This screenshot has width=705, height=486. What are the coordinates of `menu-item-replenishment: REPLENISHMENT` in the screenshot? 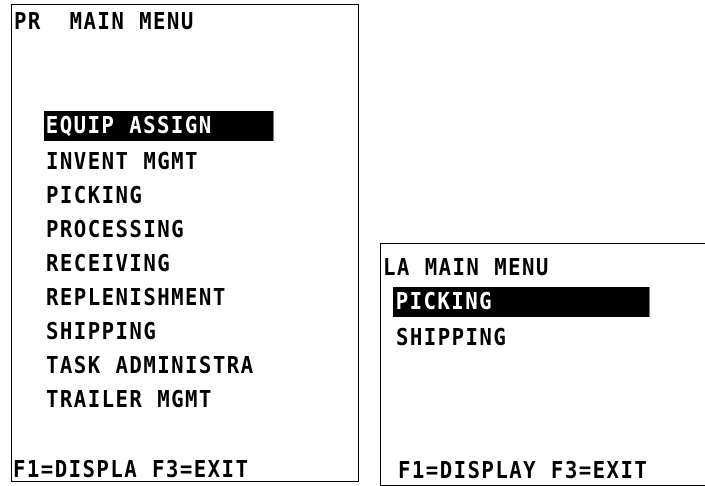 It's located at (160, 298).